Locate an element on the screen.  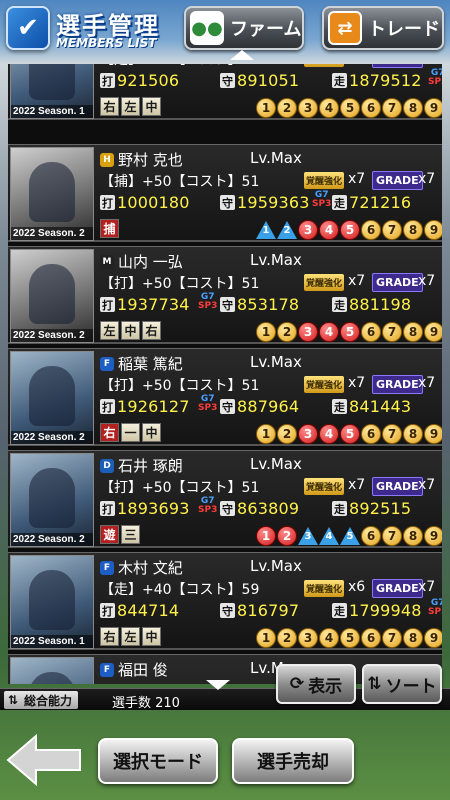
scroll-up-arrow-icon is located at coordinates (242, 55).